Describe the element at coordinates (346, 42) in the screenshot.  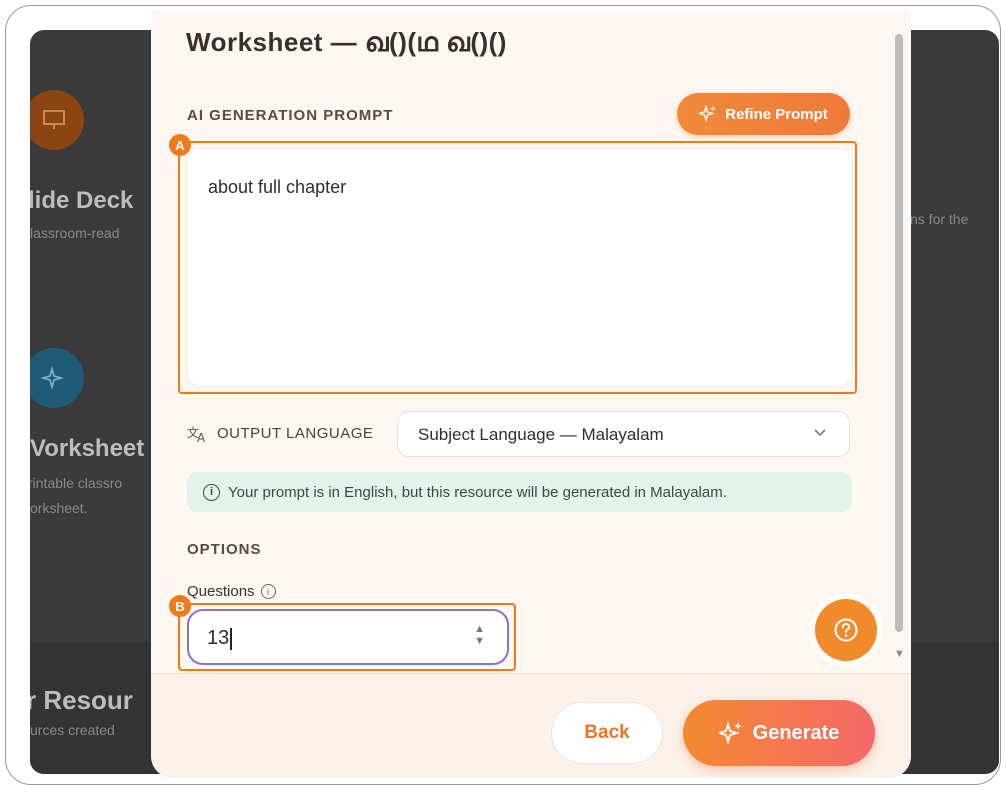
I see `modal-title: Worksheet — ഖ()(ഥ ഖ()()` at that location.